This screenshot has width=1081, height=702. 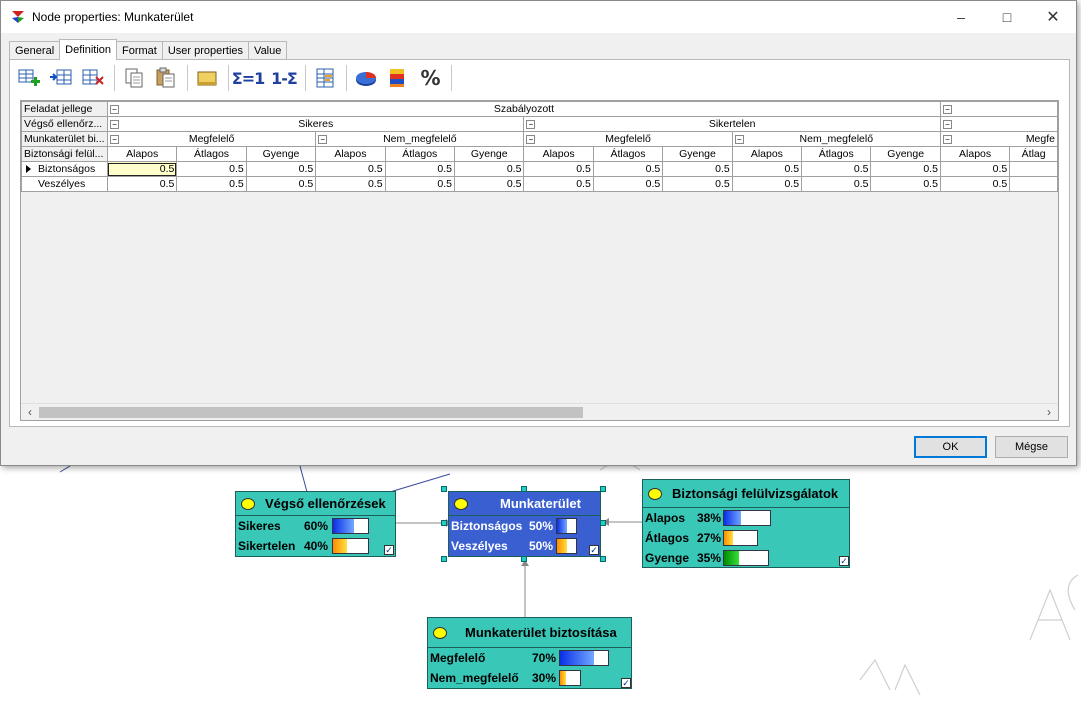 What do you see at coordinates (998, 139) in the screenshot?
I see `col-header-group: − Megfe` at bounding box center [998, 139].